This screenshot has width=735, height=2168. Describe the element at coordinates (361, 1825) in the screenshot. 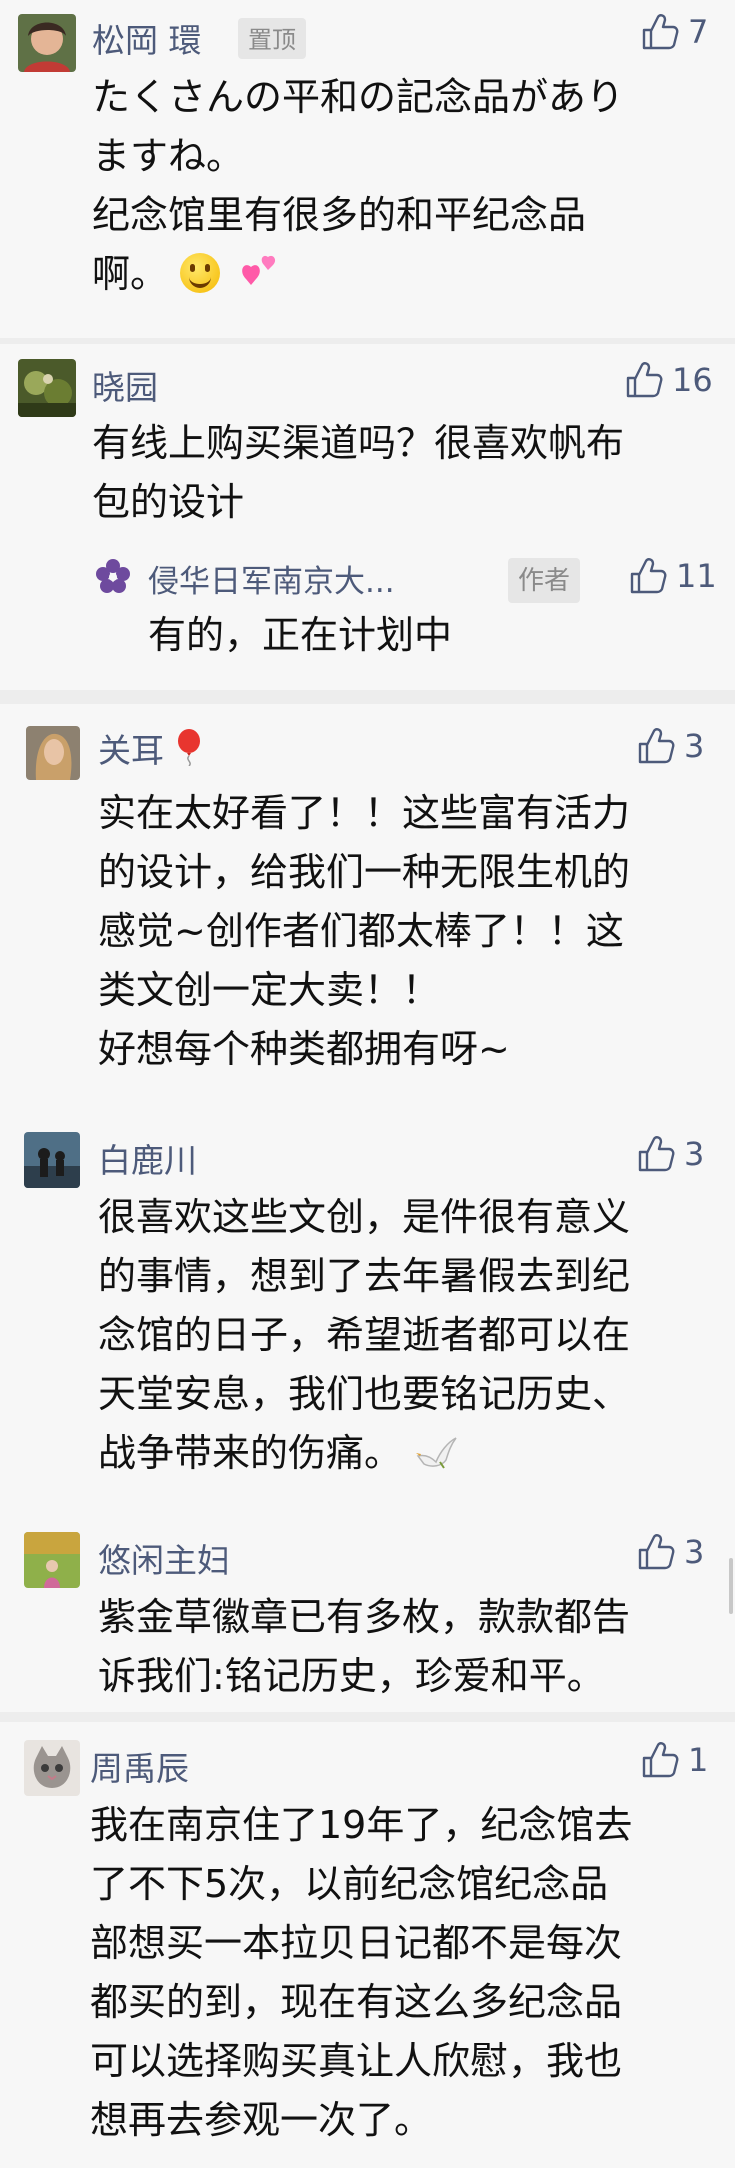

I see `comment-line: 我在南京住了19年了，纪念馆去` at that location.